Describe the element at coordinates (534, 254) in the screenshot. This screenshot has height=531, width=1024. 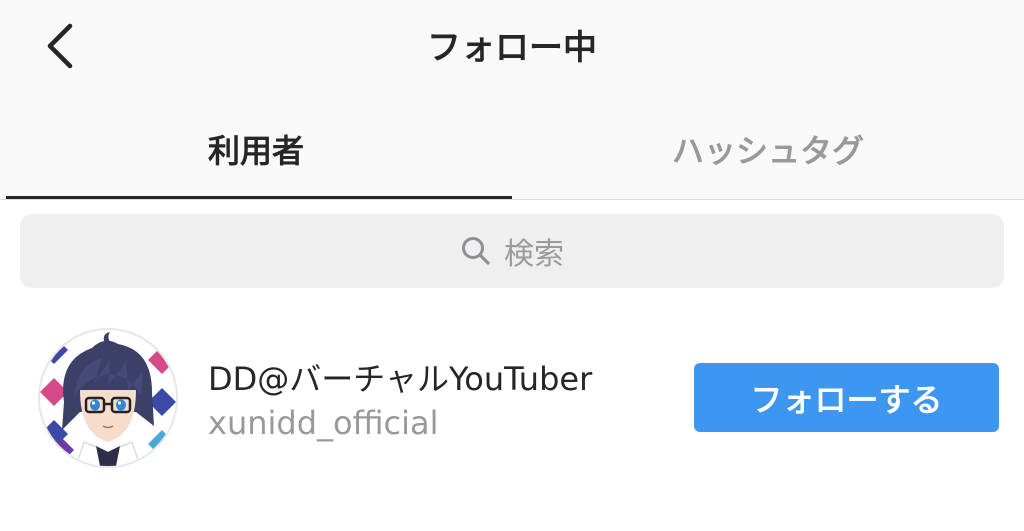
I see `search-placeholder: 検索` at that location.